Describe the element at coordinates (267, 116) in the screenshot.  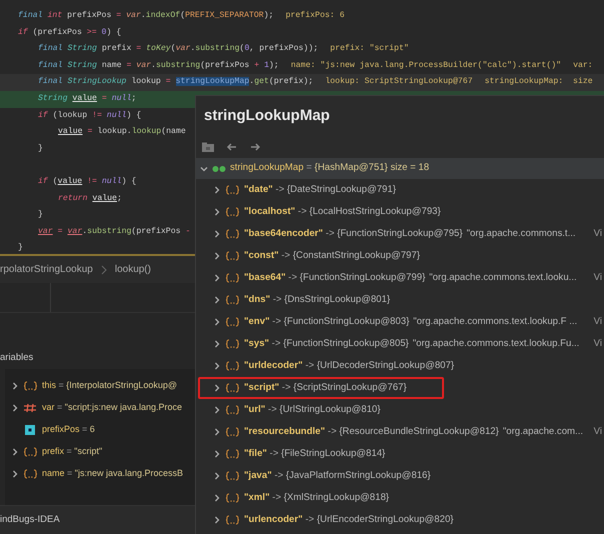
I see `popup-title: stringLookupMap` at that location.